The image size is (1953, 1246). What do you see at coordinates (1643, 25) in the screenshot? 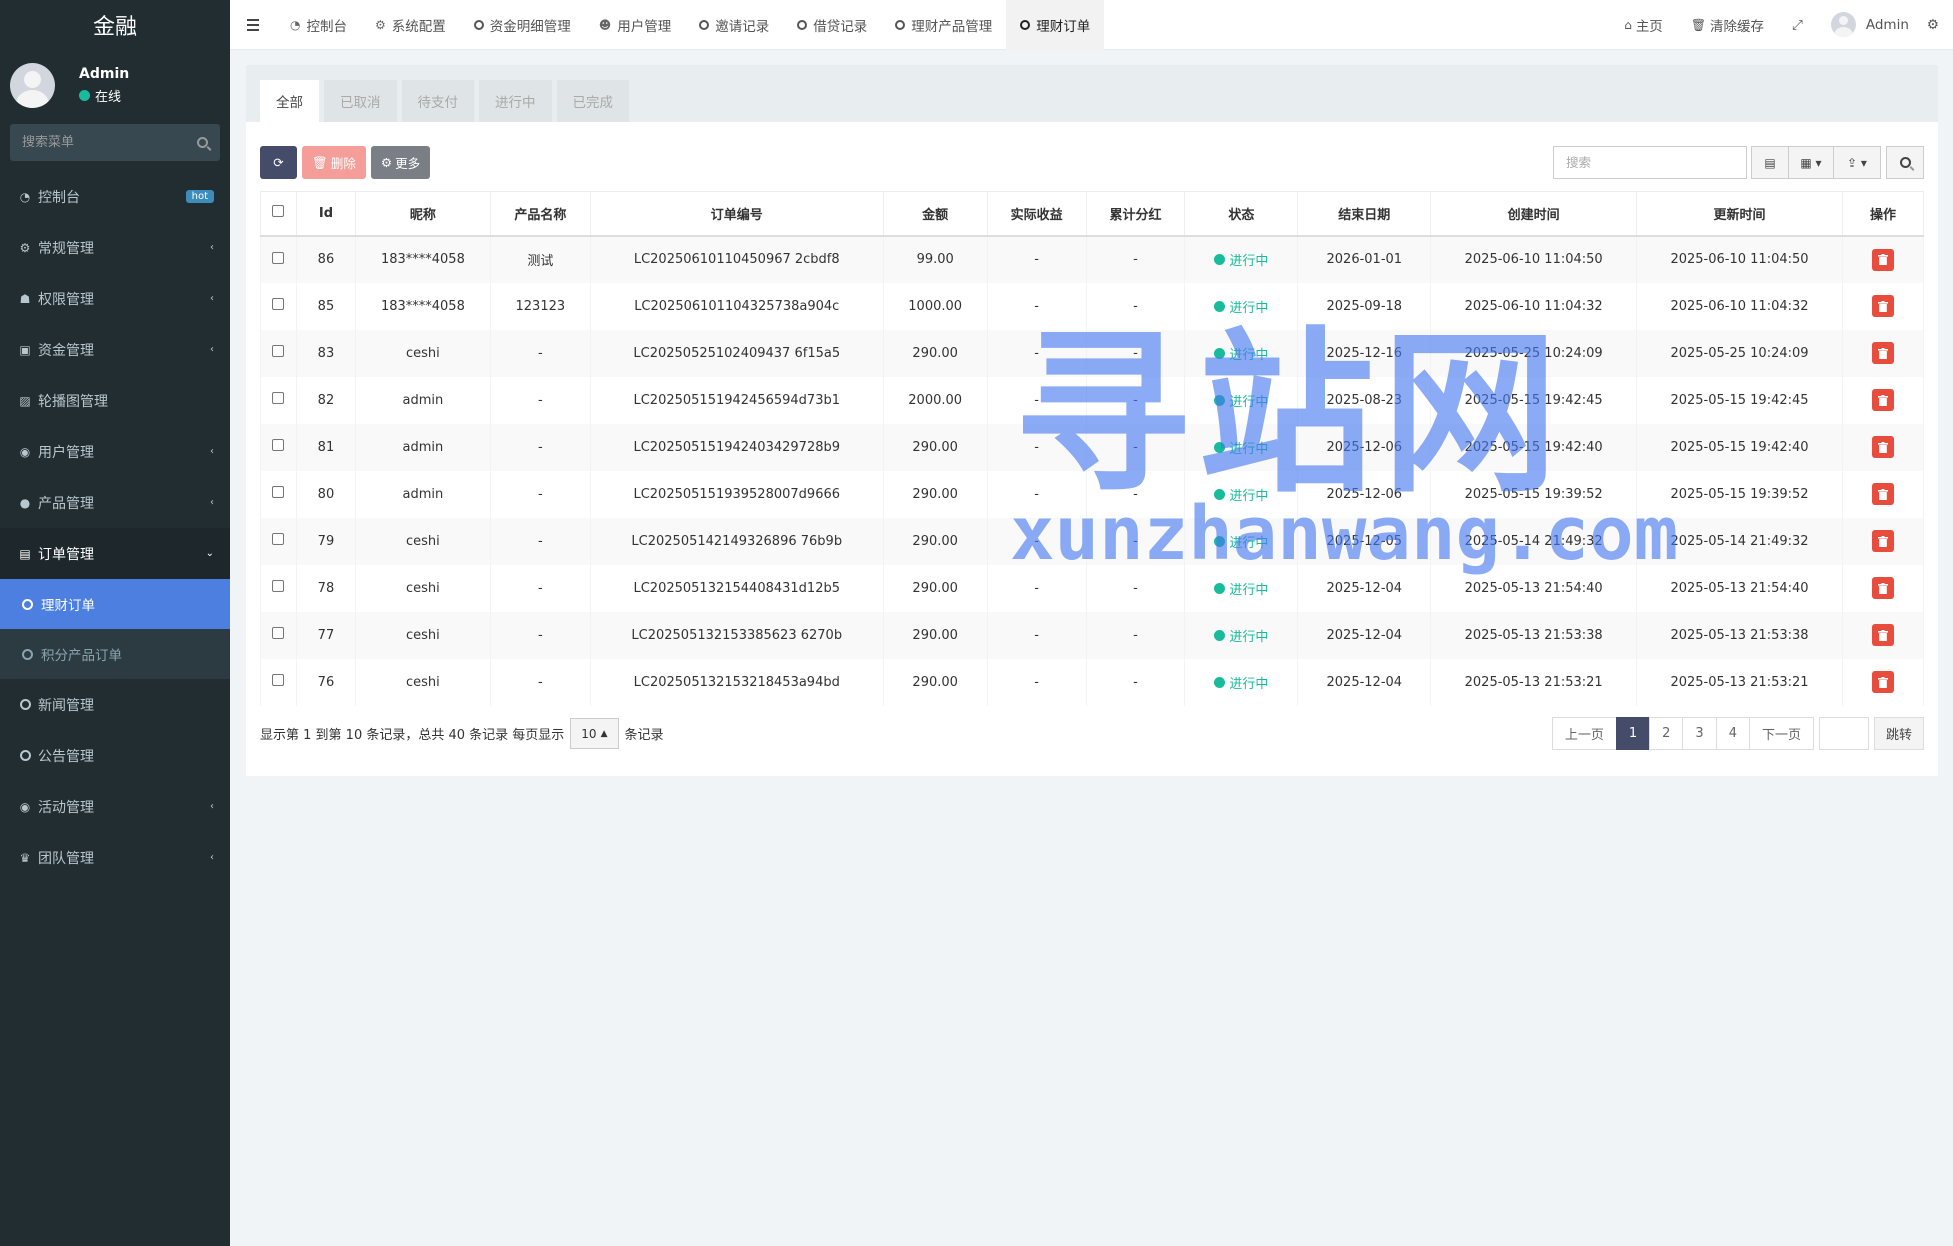
I see `home-link: ⌂ 主页` at bounding box center [1643, 25].